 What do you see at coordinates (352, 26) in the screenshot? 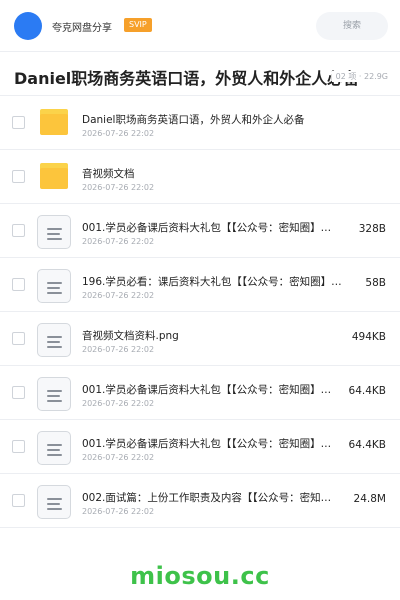
I see `search-input: 搜索` at bounding box center [352, 26].